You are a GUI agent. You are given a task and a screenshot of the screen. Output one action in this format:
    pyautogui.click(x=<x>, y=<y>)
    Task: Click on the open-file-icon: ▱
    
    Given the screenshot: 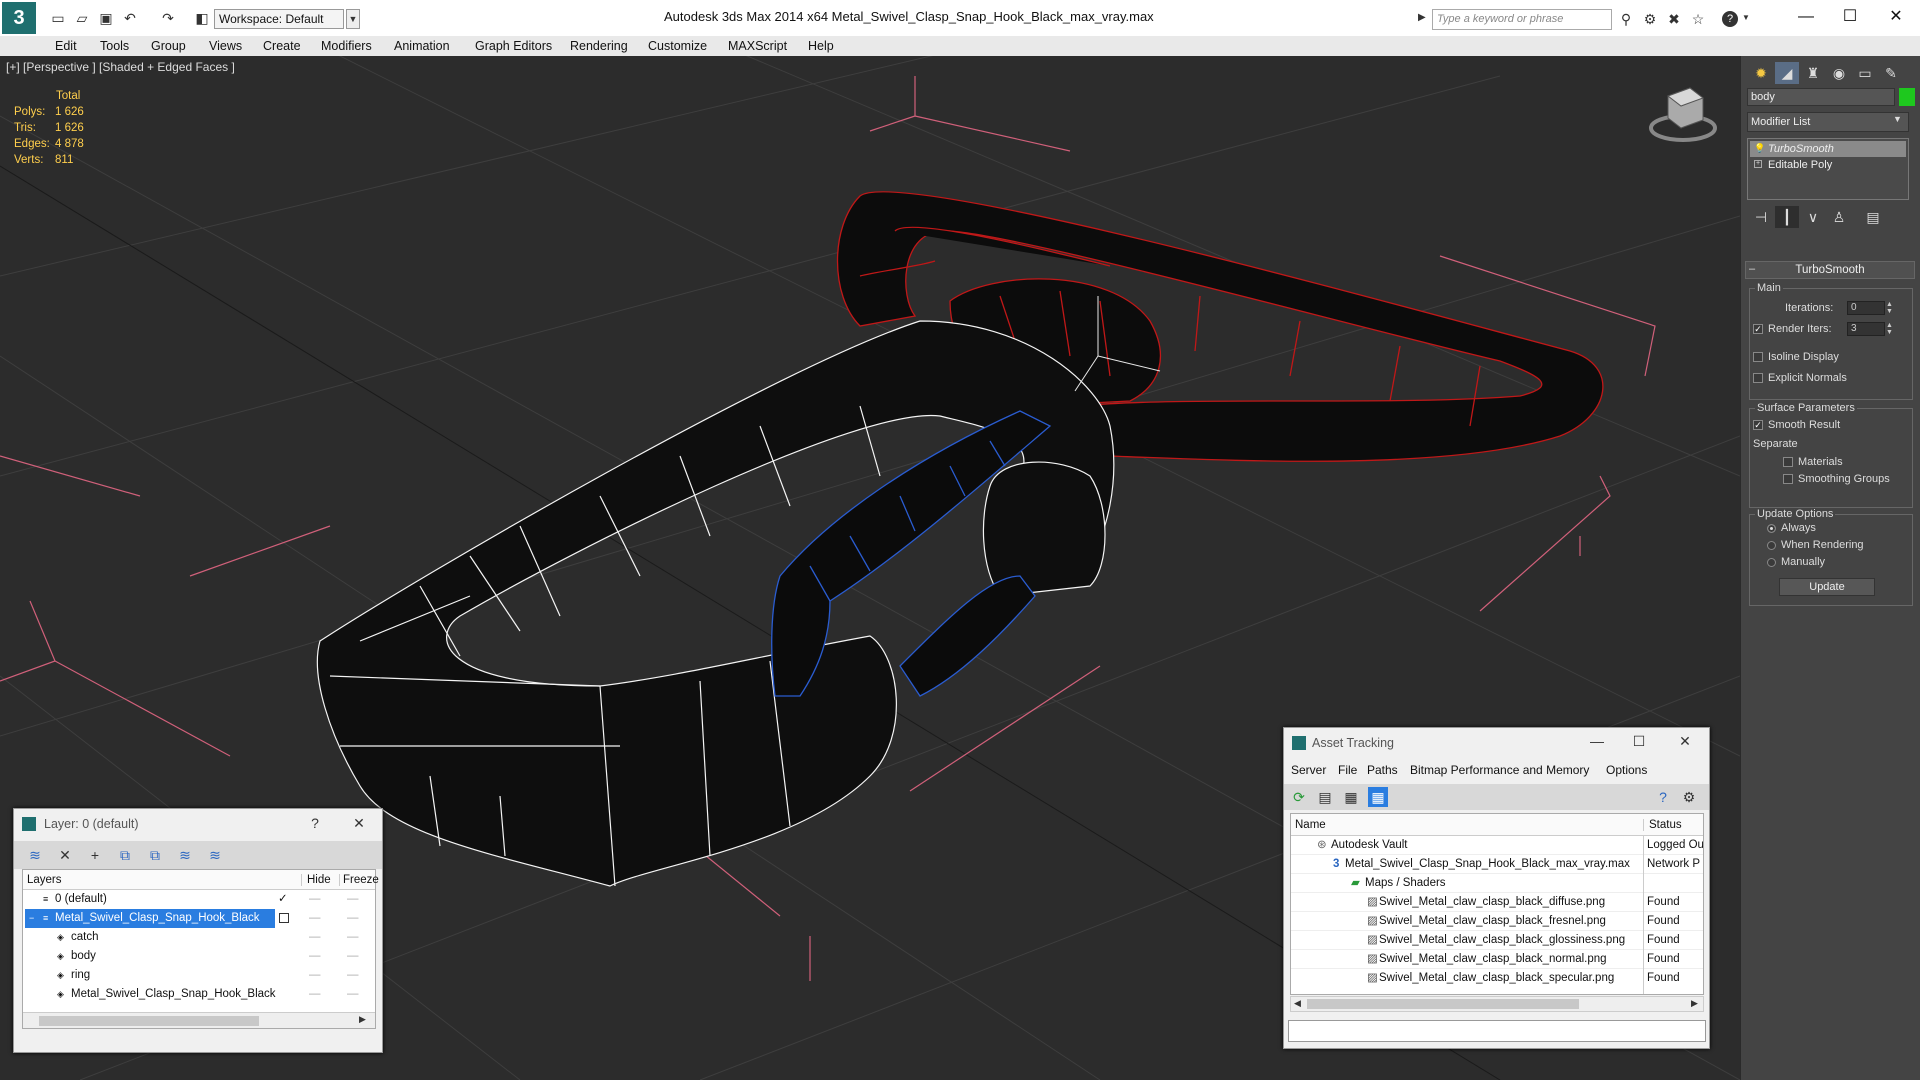 What is the action you would take?
    pyautogui.click(x=82, y=18)
    